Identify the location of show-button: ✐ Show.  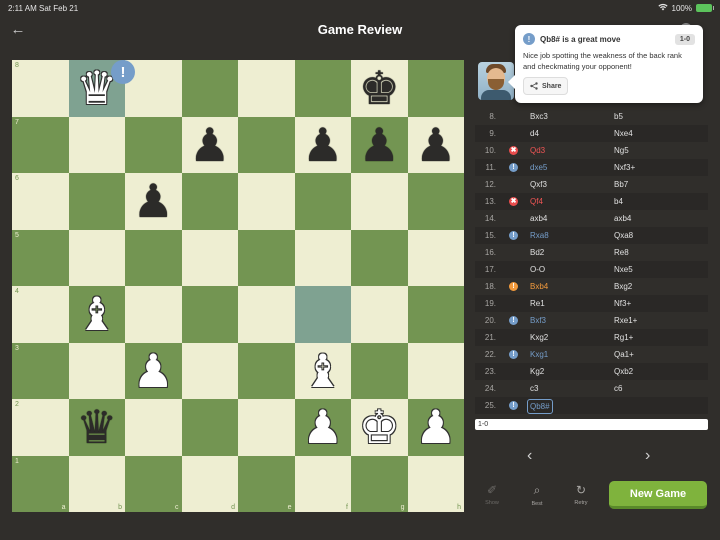
(492, 494).